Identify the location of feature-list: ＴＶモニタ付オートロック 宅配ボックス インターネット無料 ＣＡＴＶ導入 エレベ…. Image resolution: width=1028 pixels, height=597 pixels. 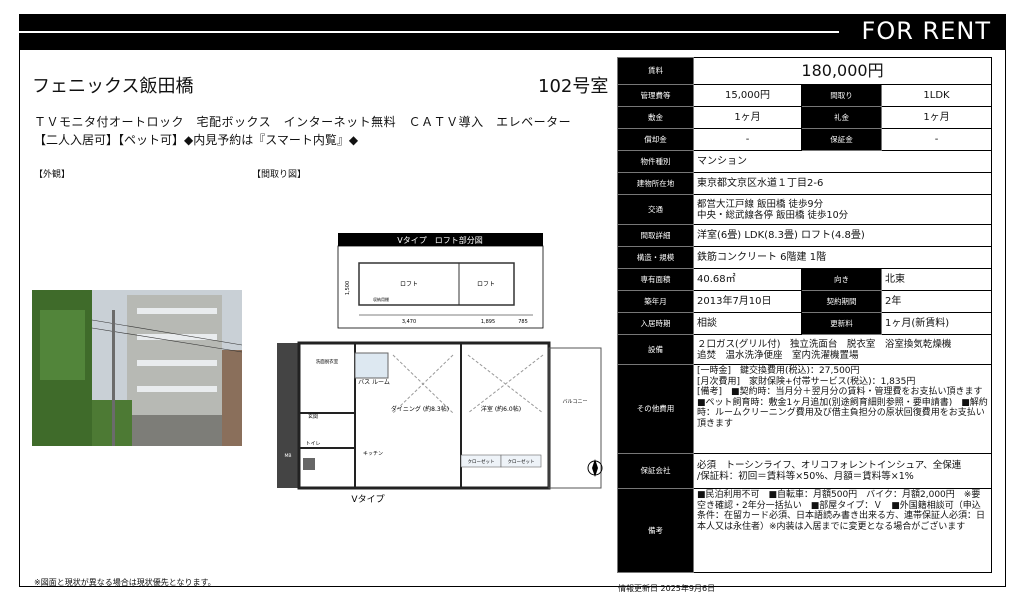
(303, 122).